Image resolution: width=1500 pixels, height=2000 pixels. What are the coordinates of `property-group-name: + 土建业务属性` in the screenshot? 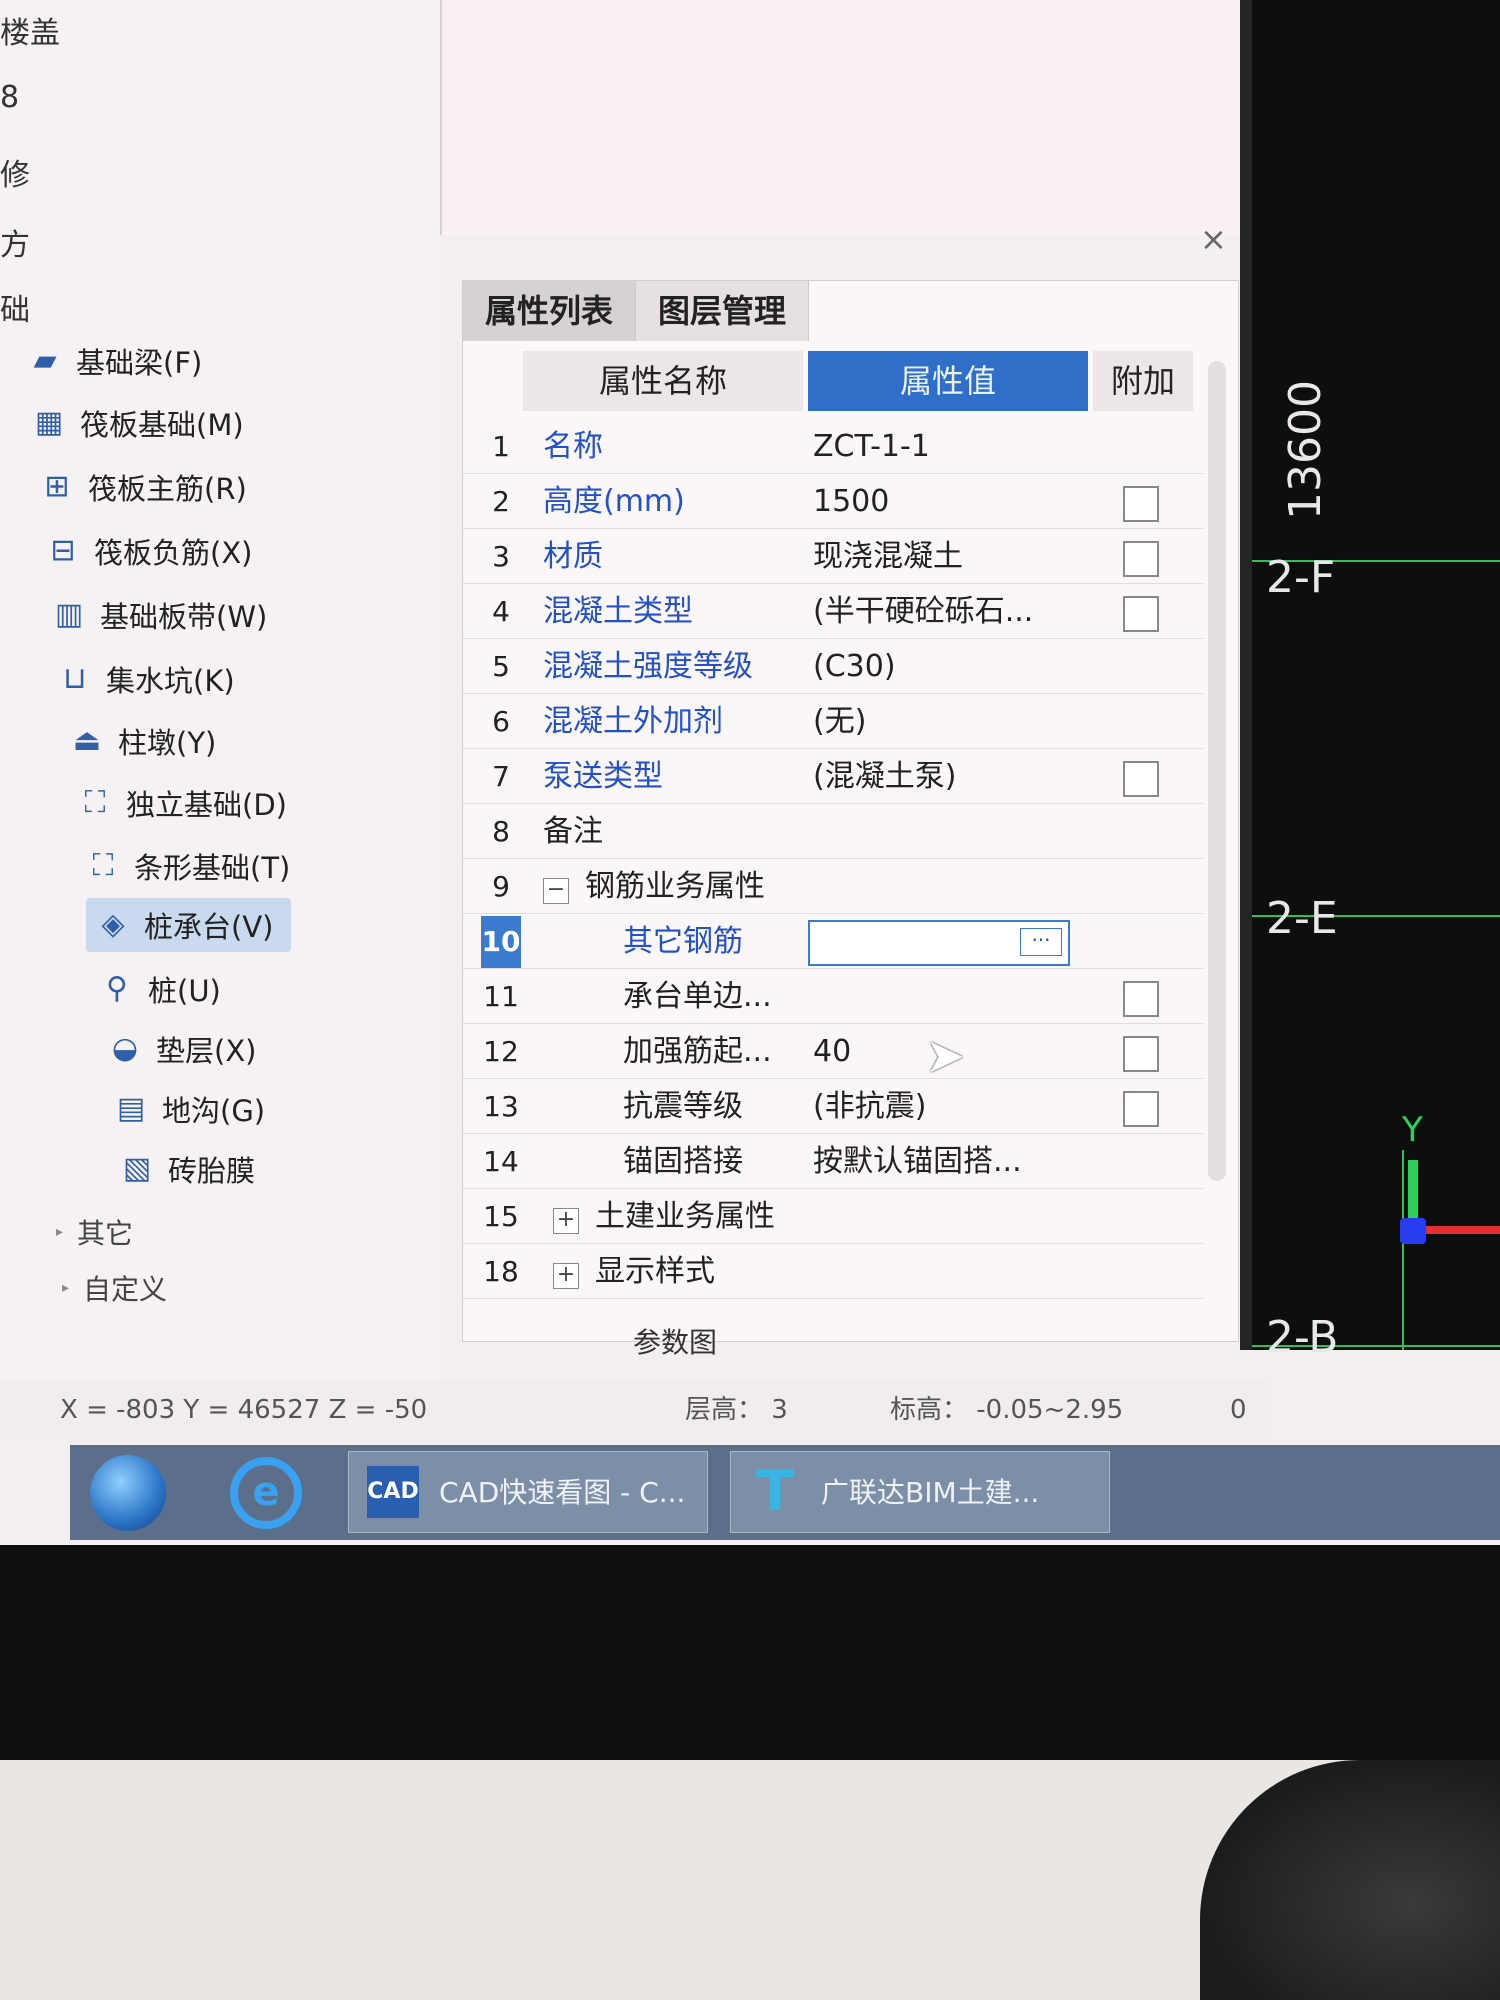 It's located at (678, 1217).